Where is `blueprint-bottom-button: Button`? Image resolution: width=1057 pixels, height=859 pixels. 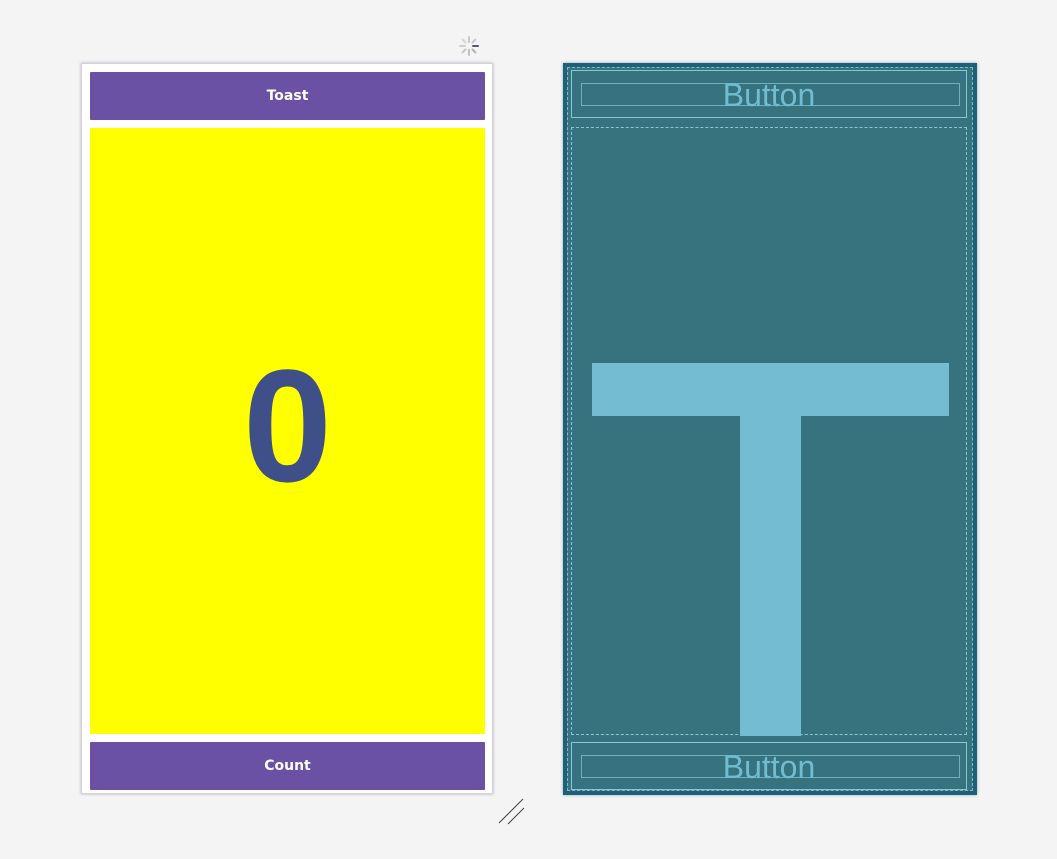 blueprint-bottom-button: Button is located at coordinates (769, 766).